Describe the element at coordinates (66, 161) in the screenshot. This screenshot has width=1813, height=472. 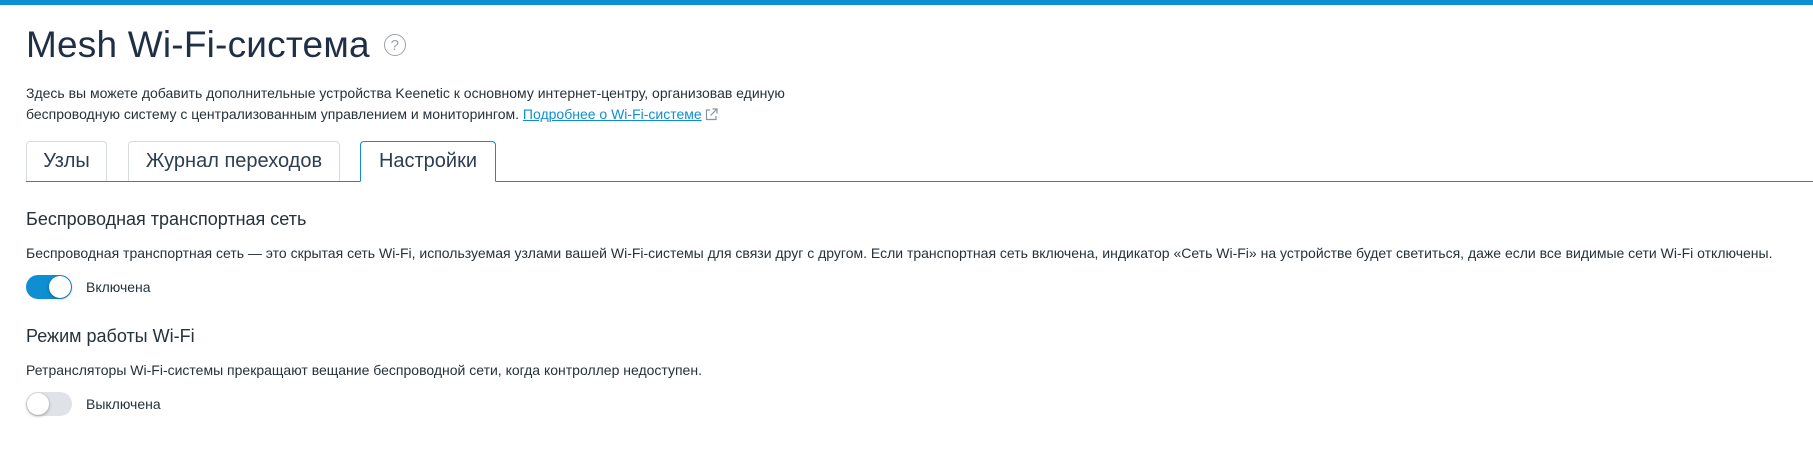
I see `tab-nodes: Узлы` at that location.